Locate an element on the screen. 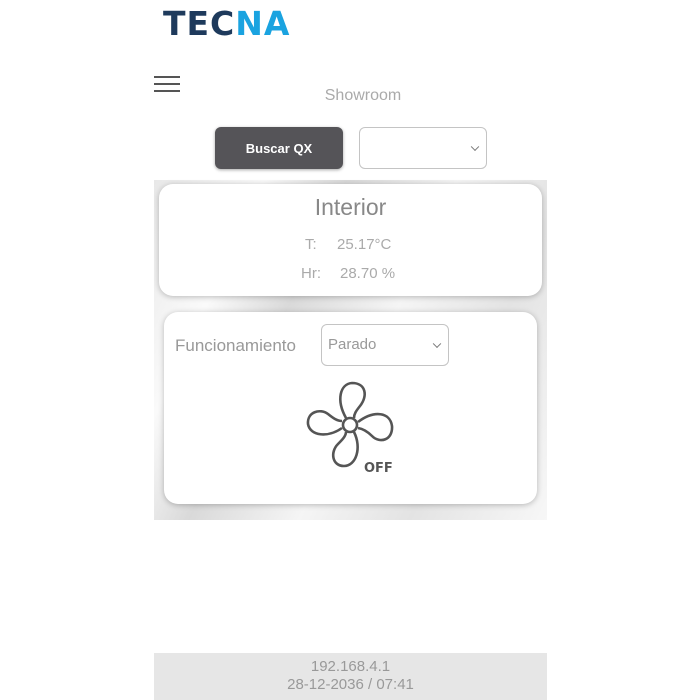 This screenshot has width=700, height=700. footer-ip: 192.168.4.1 is located at coordinates (350, 666).